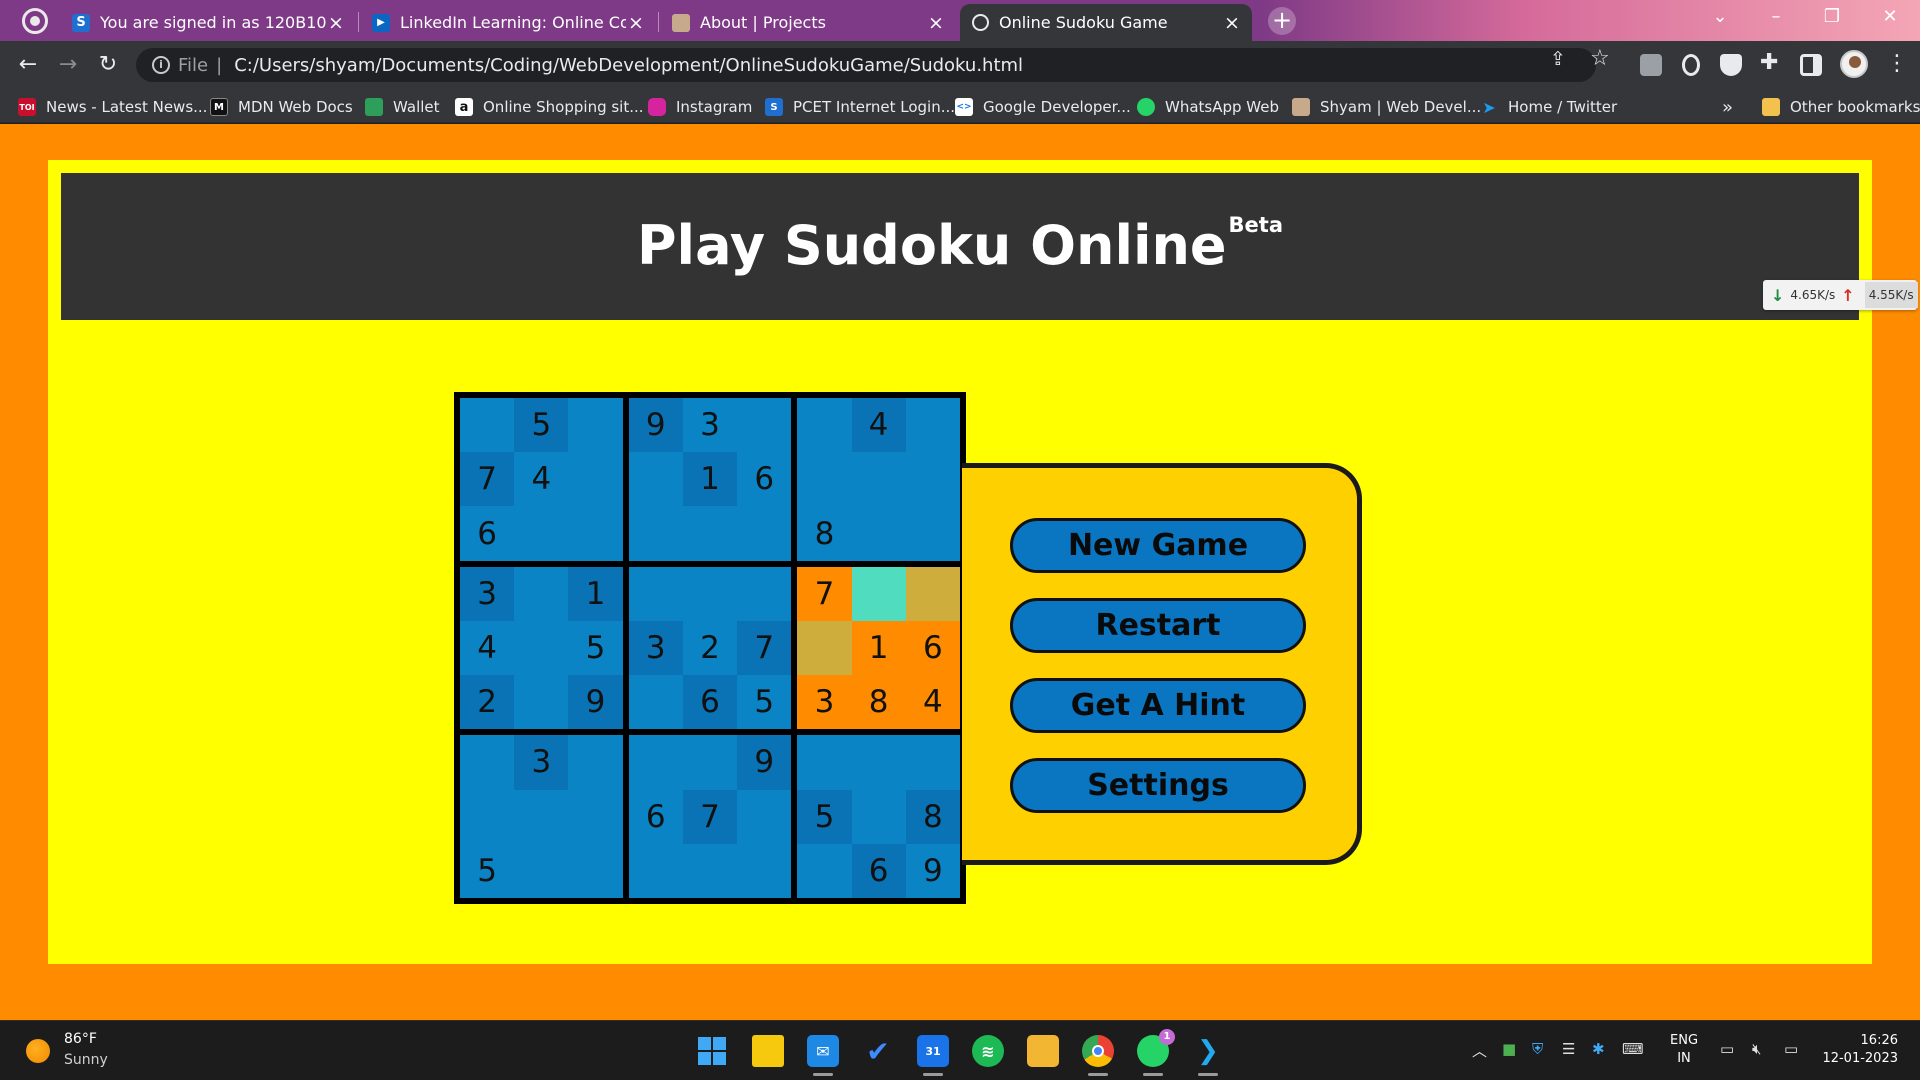 The height and width of the screenshot is (1080, 1920). Describe the element at coordinates (1720, 16) in the screenshot. I see `tab-dropdown-icon: ⌄` at that location.